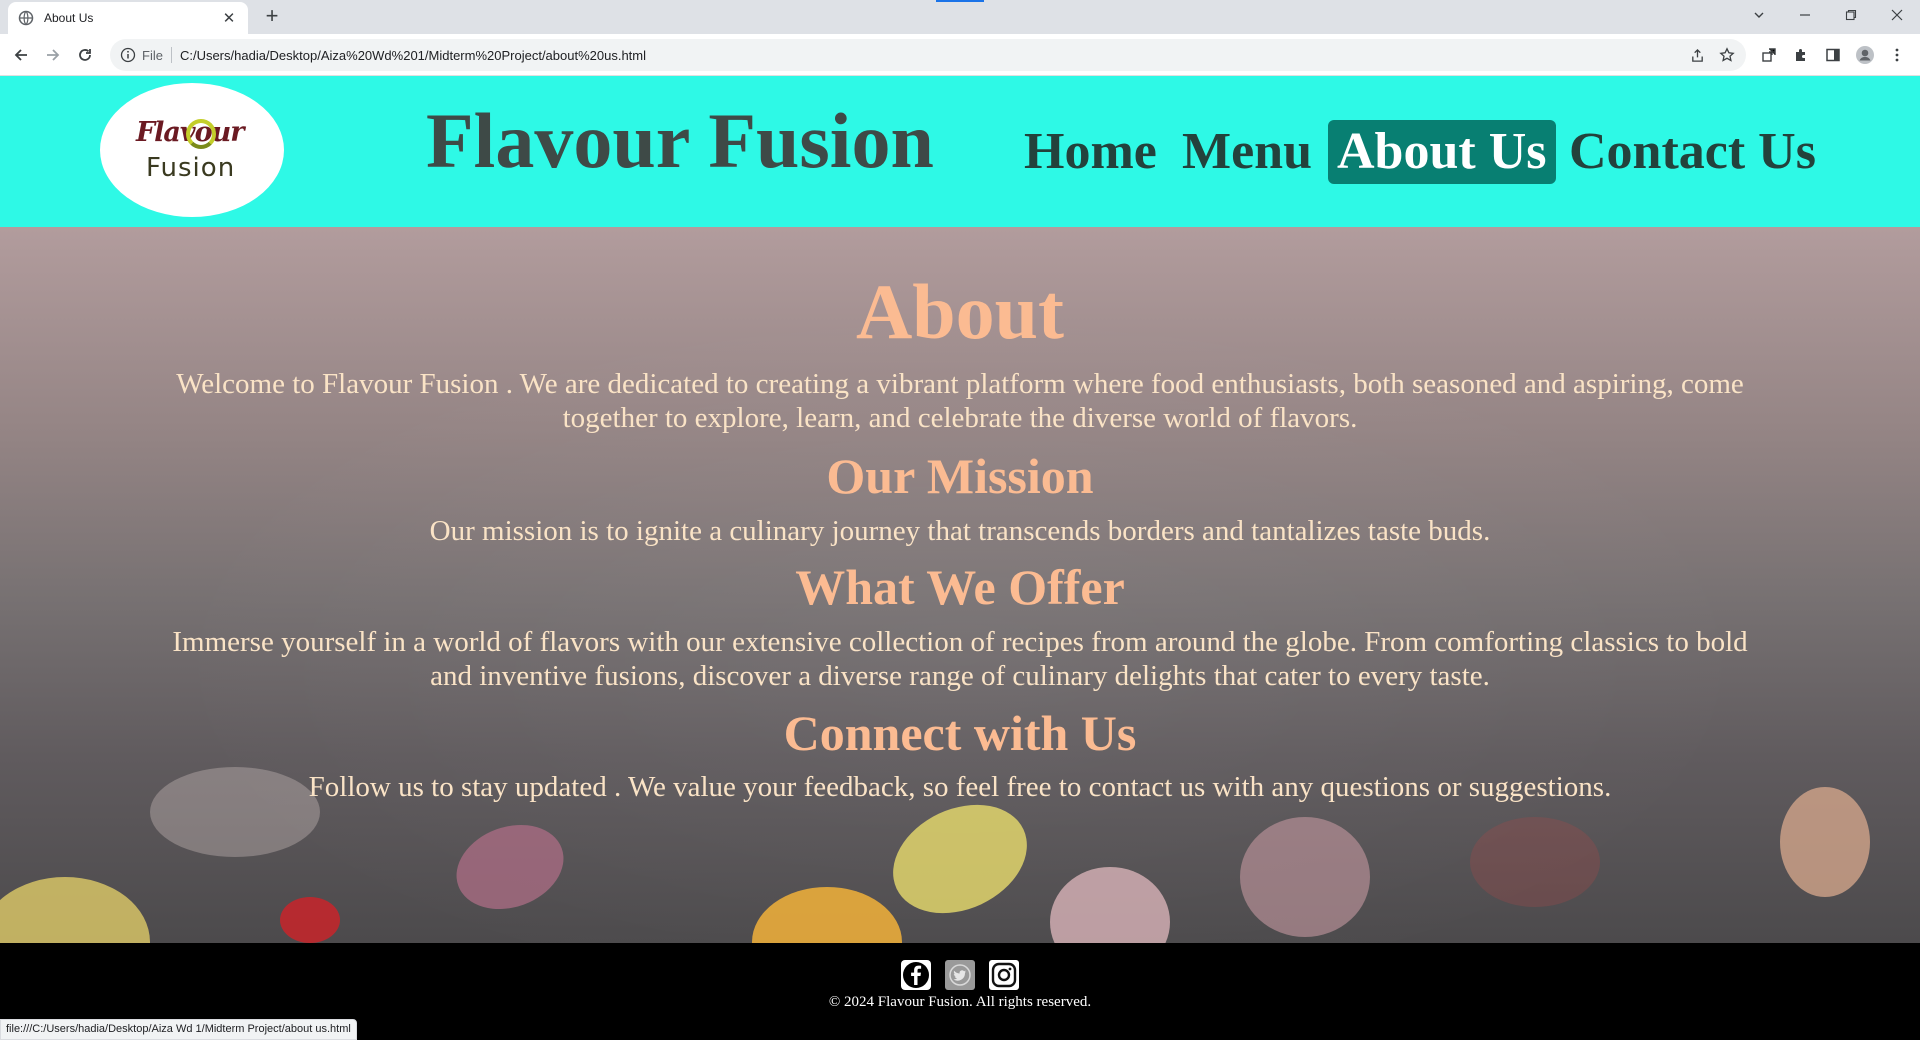 The width and height of the screenshot is (1920, 1040). Describe the element at coordinates (1805, 15) in the screenshot. I see `minimize-button` at that location.